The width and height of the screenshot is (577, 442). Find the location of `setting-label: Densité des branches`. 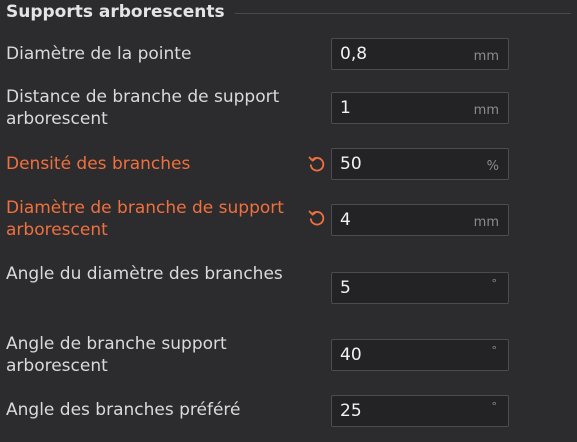

setting-label: Densité des branches is located at coordinates (98, 164).